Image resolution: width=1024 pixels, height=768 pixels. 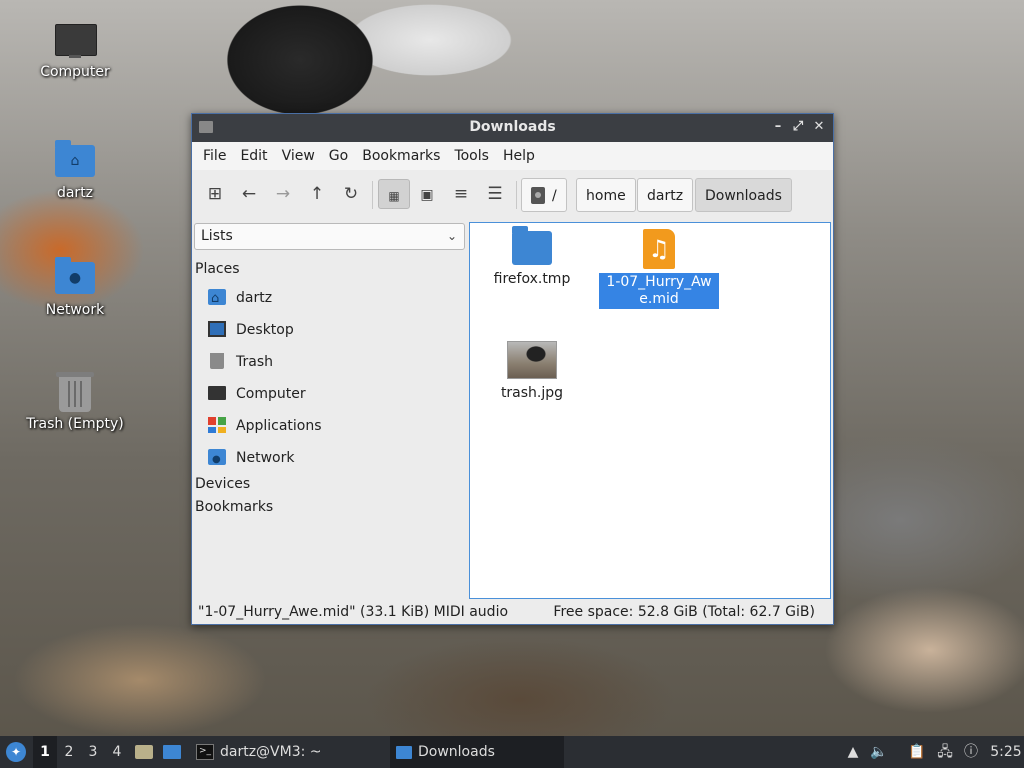 What do you see at coordinates (659, 249) in the screenshot?
I see `audio-file-icon: ♫` at bounding box center [659, 249].